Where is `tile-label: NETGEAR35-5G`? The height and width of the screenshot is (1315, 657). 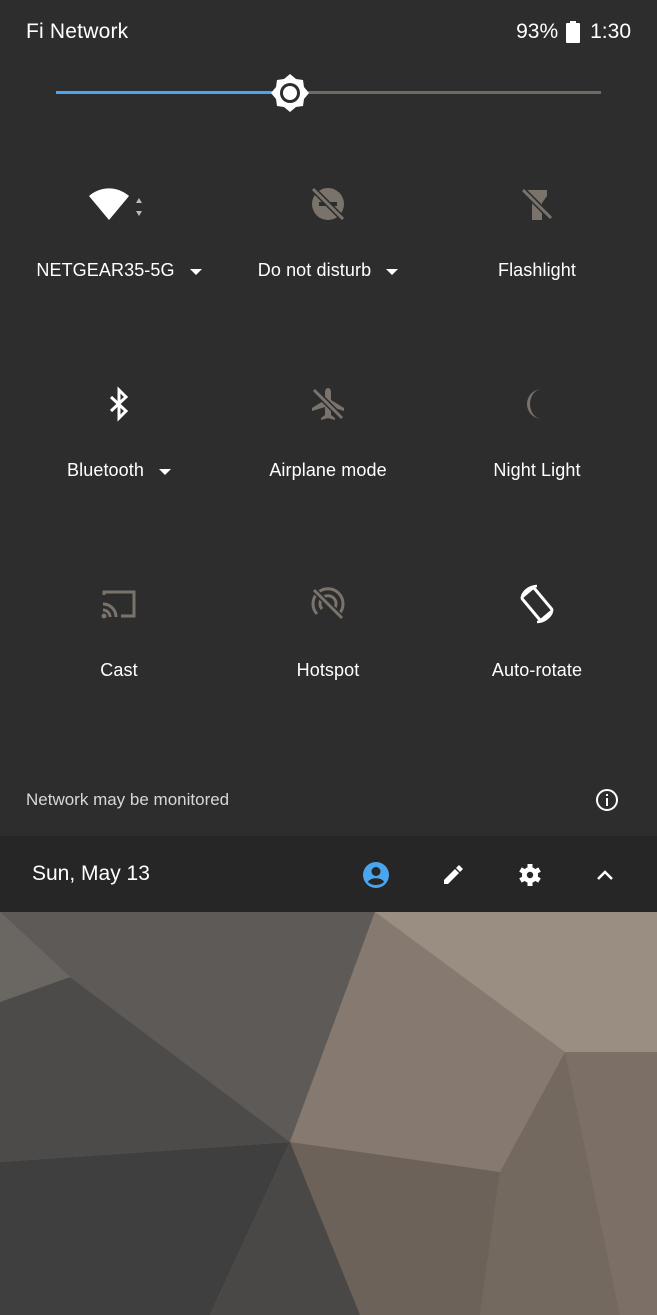
tile-label: NETGEAR35-5G is located at coordinates (105, 270).